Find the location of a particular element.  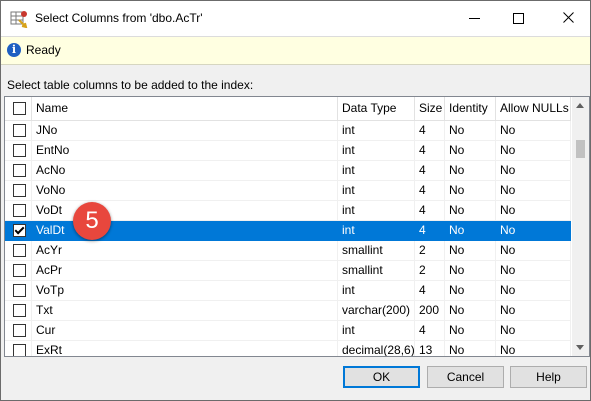

ok-button: OK is located at coordinates (381, 377).